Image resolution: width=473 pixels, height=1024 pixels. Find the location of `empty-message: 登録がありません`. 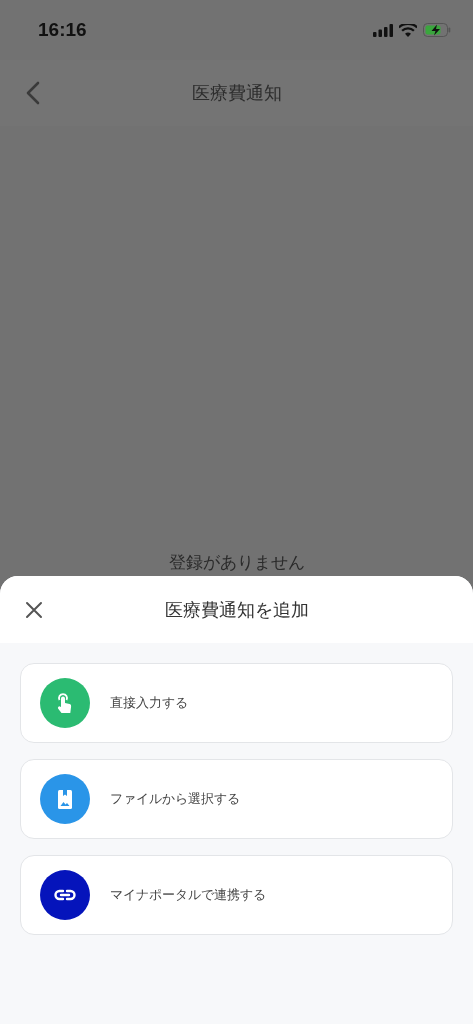

empty-message: 登録がありません is located at coordinates (236, 562).